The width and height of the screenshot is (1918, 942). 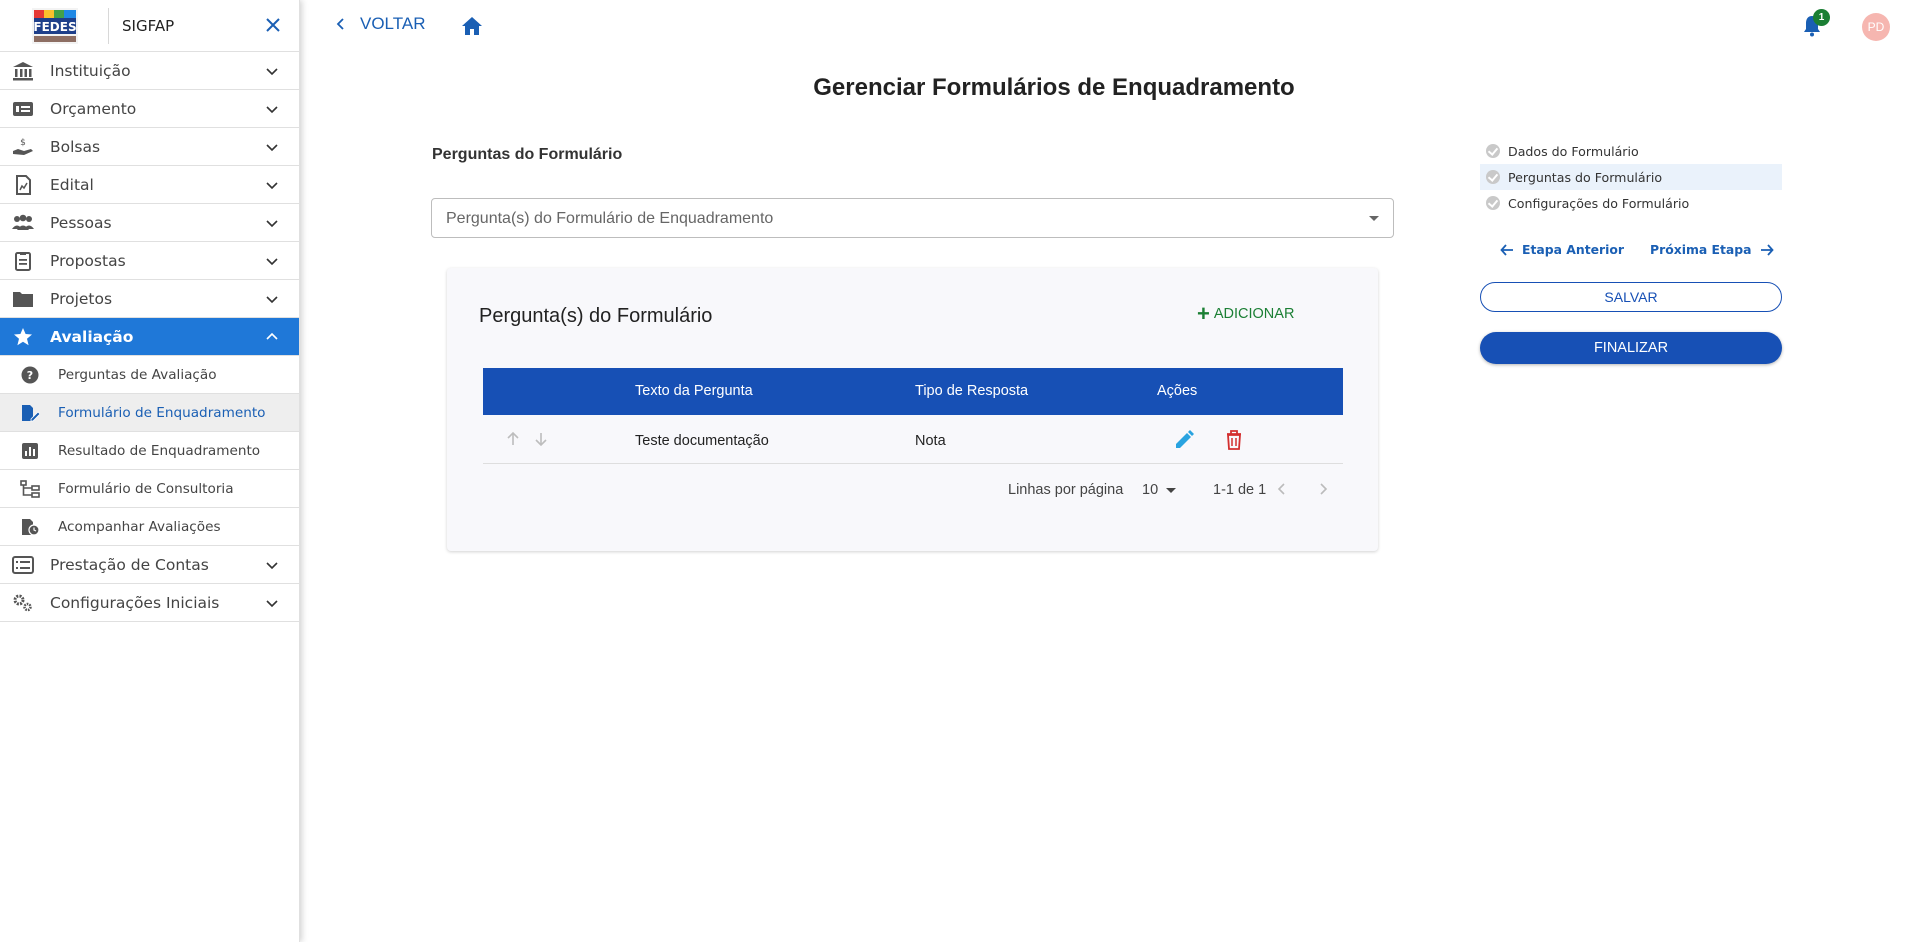 I want to click on sidebar-subitem-formulario-enquadramento: Formulário de Enquadramento, so click(x=149, y=413).